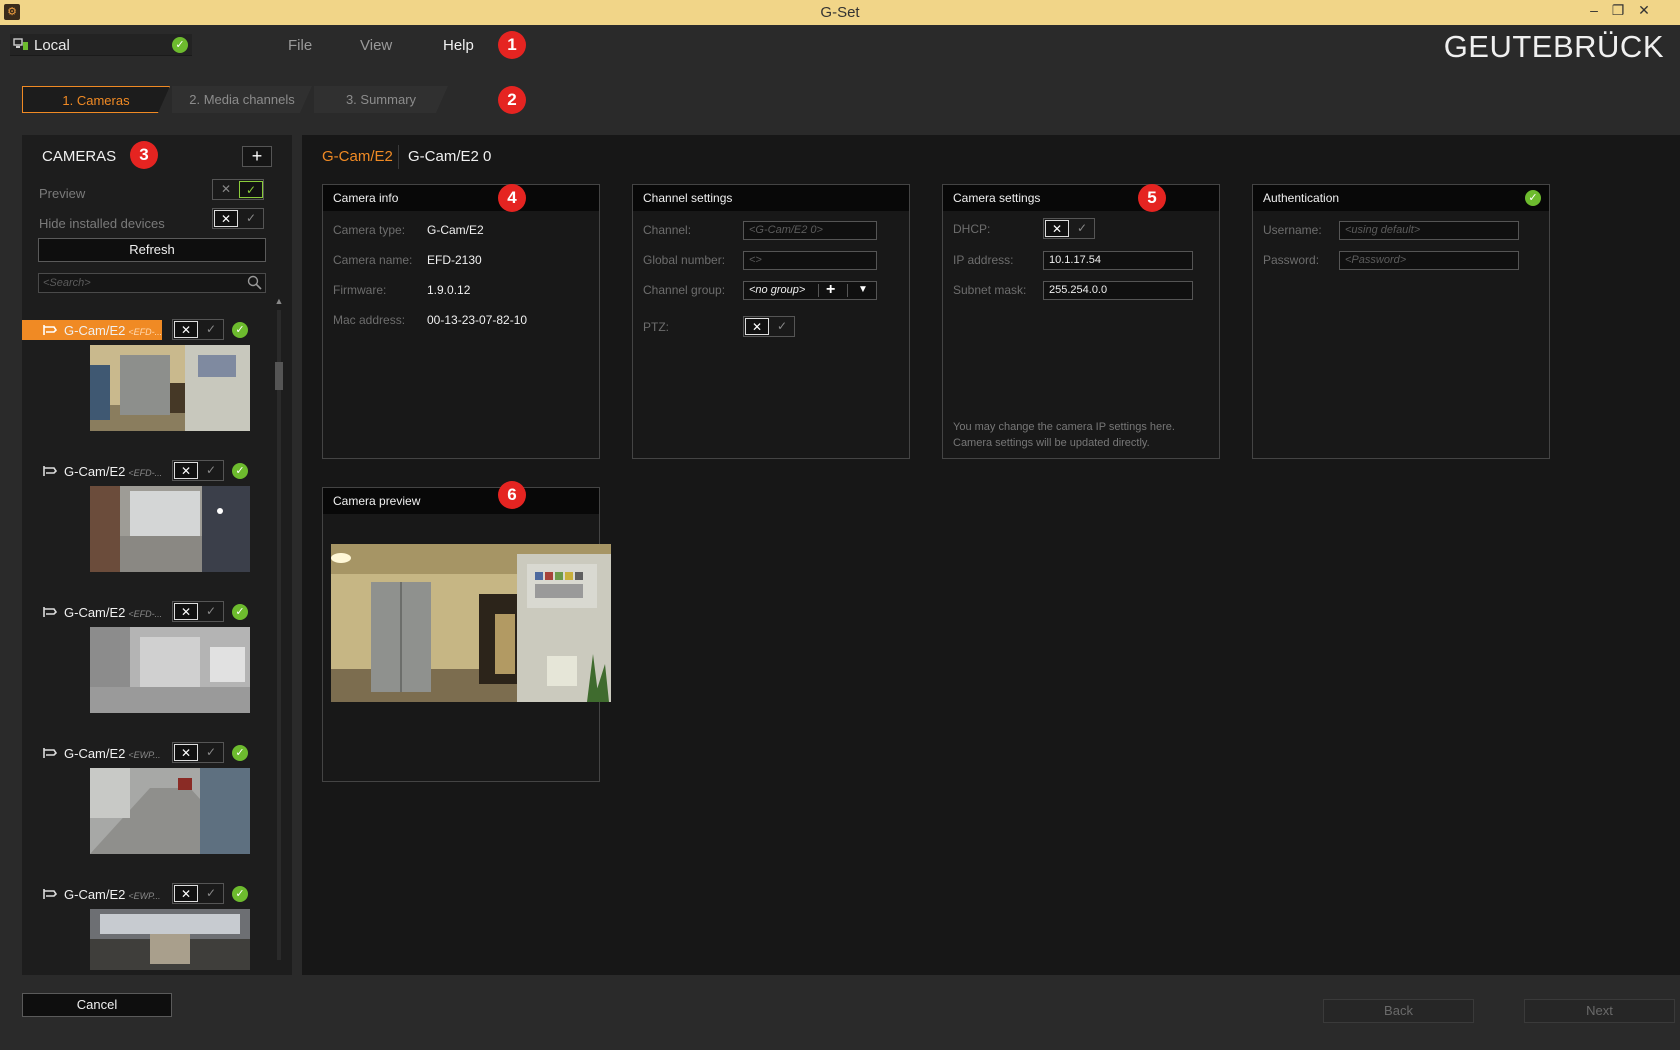  I want to click on back-button: Back, so click(1398, 1011).